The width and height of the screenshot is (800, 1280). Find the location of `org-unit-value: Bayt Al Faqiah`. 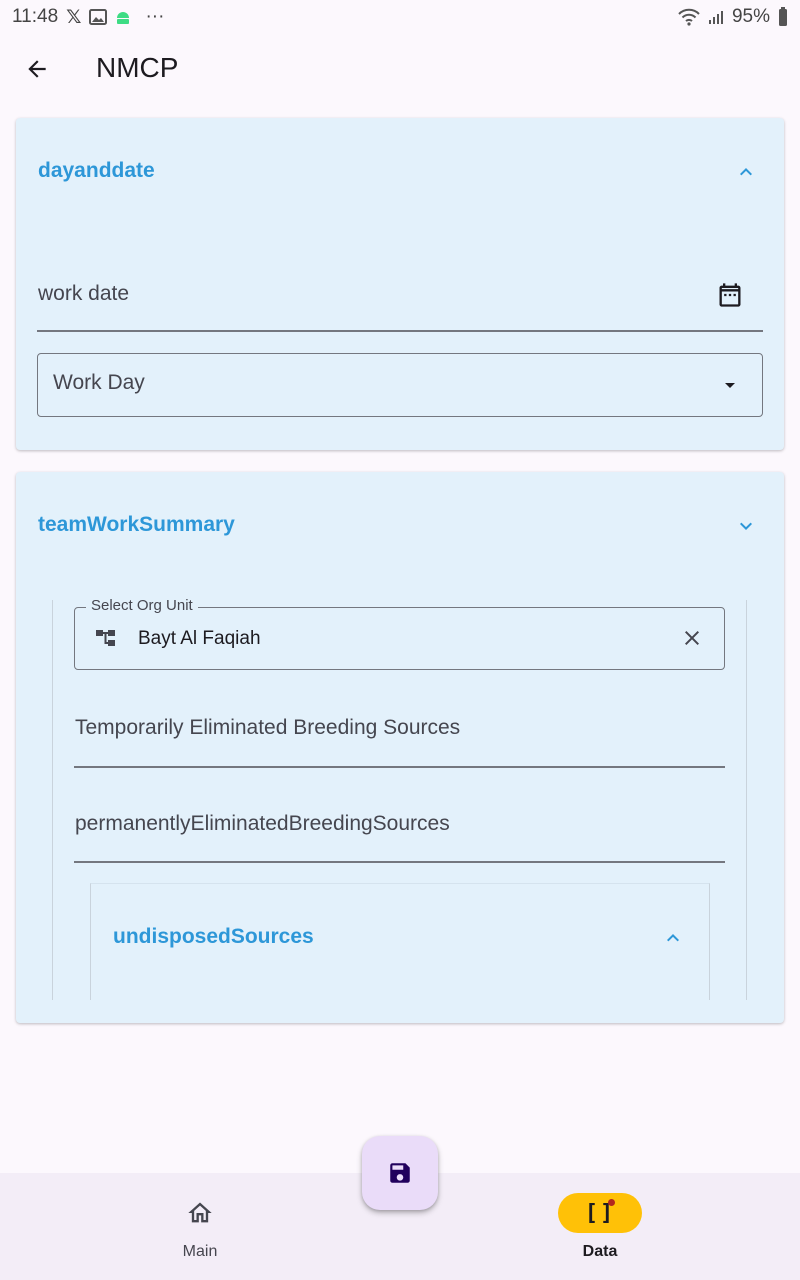

org-unit-value: Bayt Al Faqiah is located at coordinates (199, 638).